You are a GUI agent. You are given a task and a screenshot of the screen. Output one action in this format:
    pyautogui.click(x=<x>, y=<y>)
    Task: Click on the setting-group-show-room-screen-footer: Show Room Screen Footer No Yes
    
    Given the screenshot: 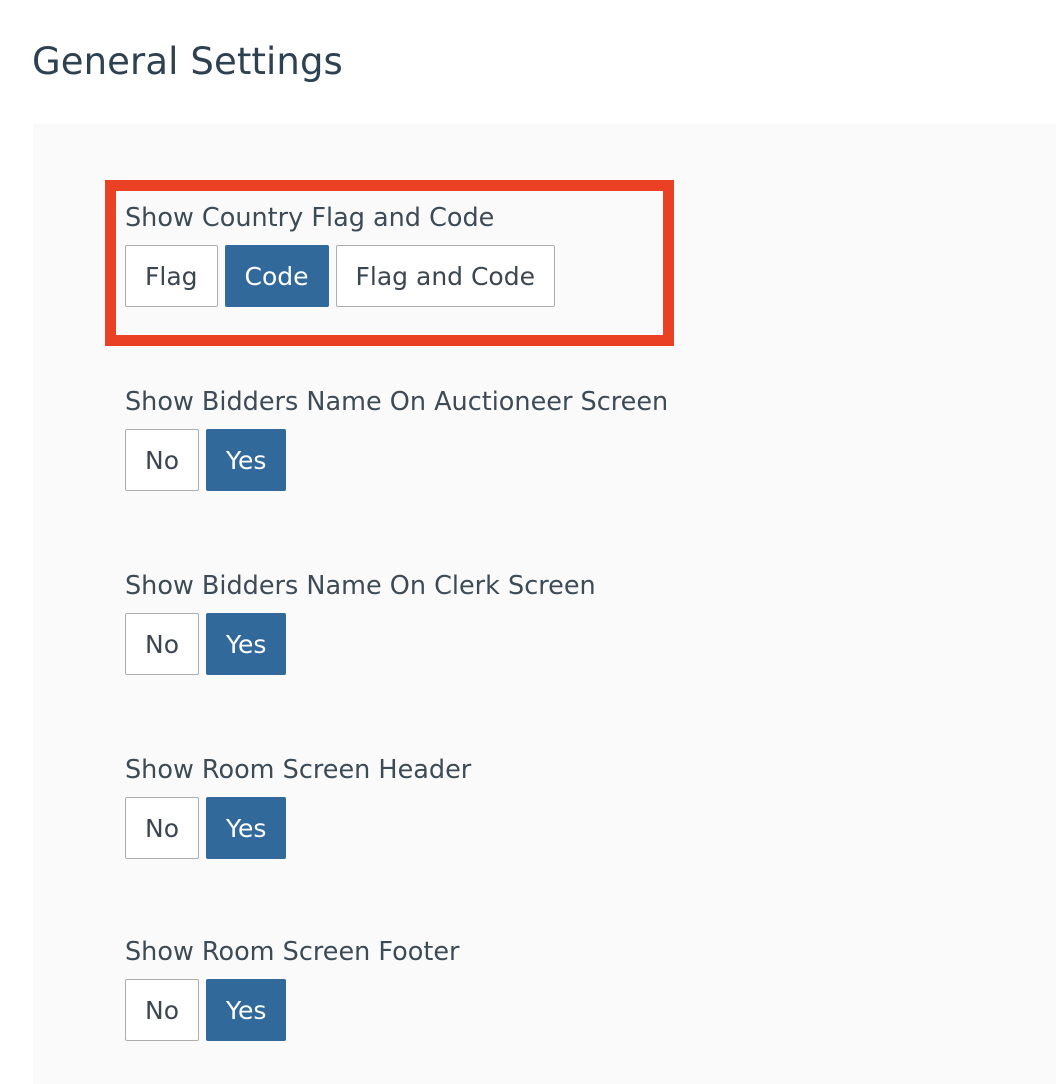 What is the action you would take?
    pyautogui.click(x=292, y=988)
    